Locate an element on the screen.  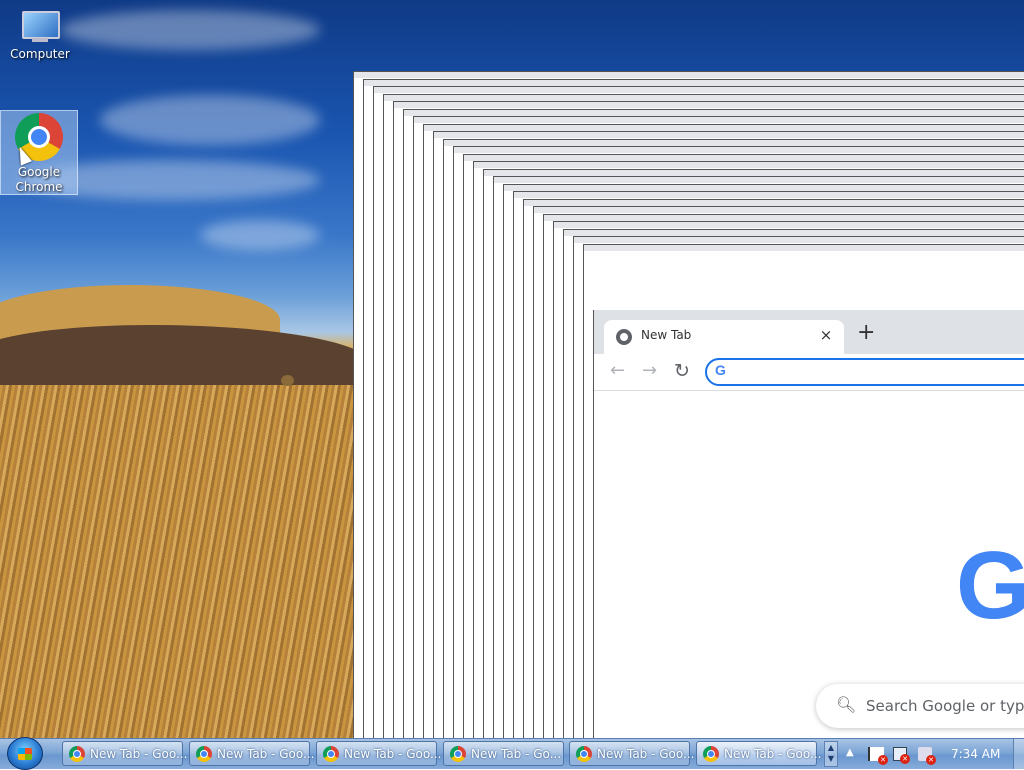
show-hidden-icons-icon: ▲ is located at coordinates (850, 752).